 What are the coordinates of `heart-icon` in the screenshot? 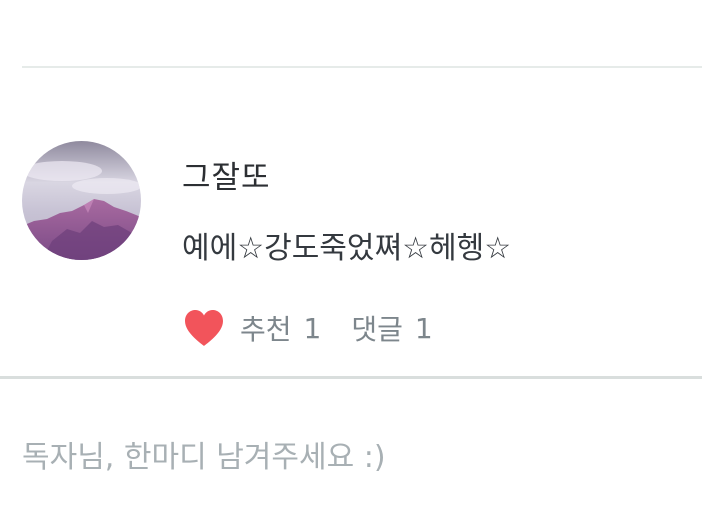 It's located at (204, 328).